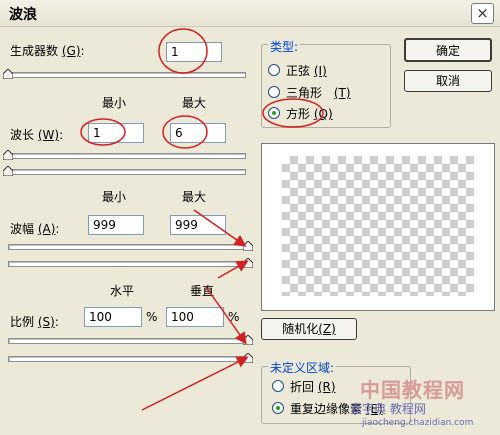 Image resolution: width=500 pixels, height=435 pixels. What do you see at coordinates (274, 70) in the screenshot?
I see `sine-radio` at bounding box center [274, 70].